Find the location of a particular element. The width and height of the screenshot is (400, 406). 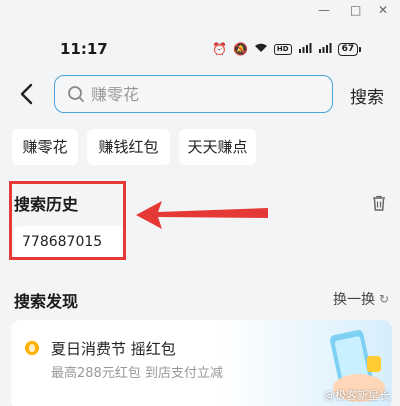

hot-icon is located at coordinates (32, 348).